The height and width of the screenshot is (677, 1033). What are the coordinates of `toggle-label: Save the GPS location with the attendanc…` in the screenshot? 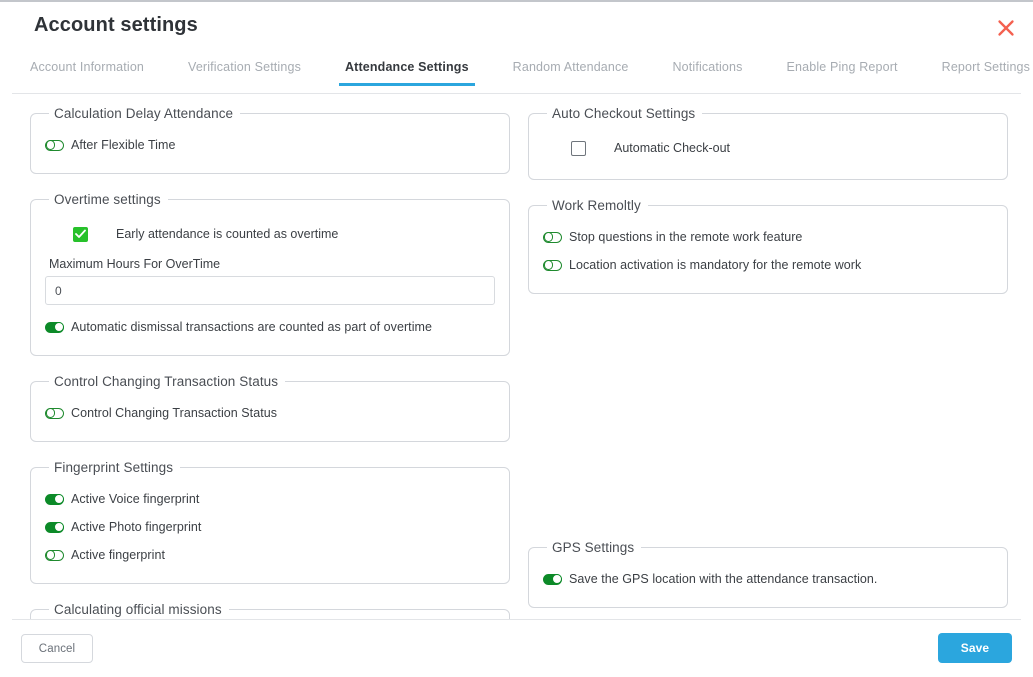 It's located at (723, 579).